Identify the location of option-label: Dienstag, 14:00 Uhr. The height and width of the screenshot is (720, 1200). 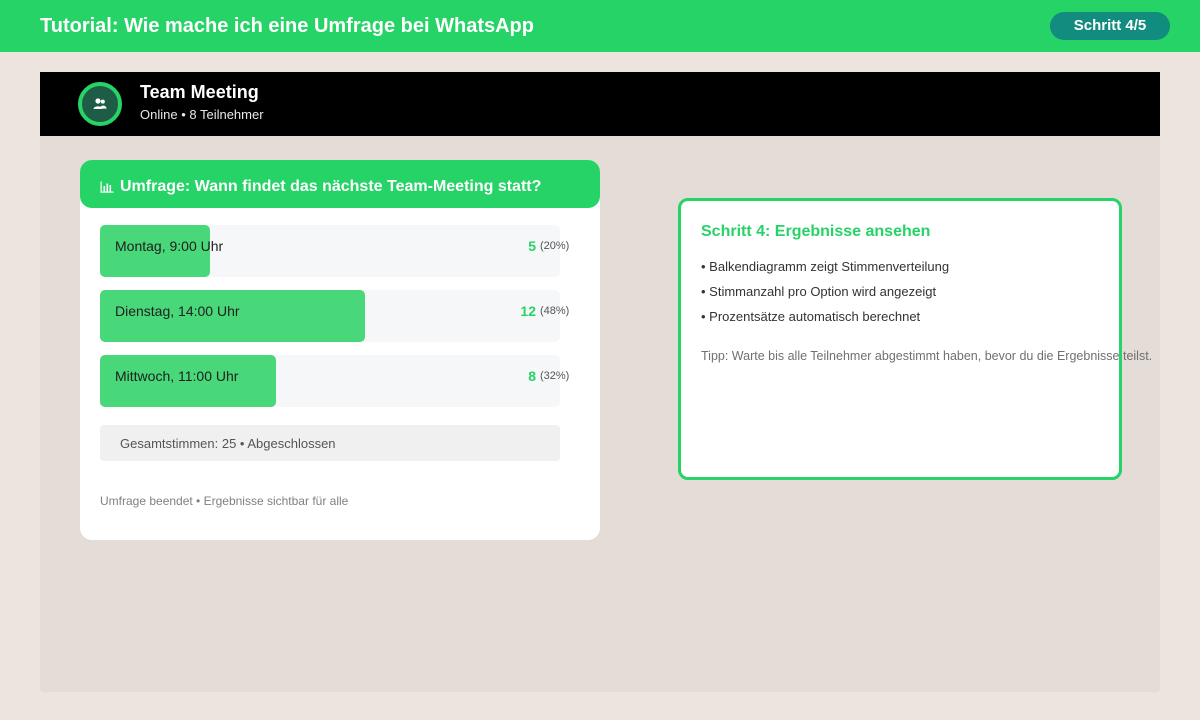
(177, 311).